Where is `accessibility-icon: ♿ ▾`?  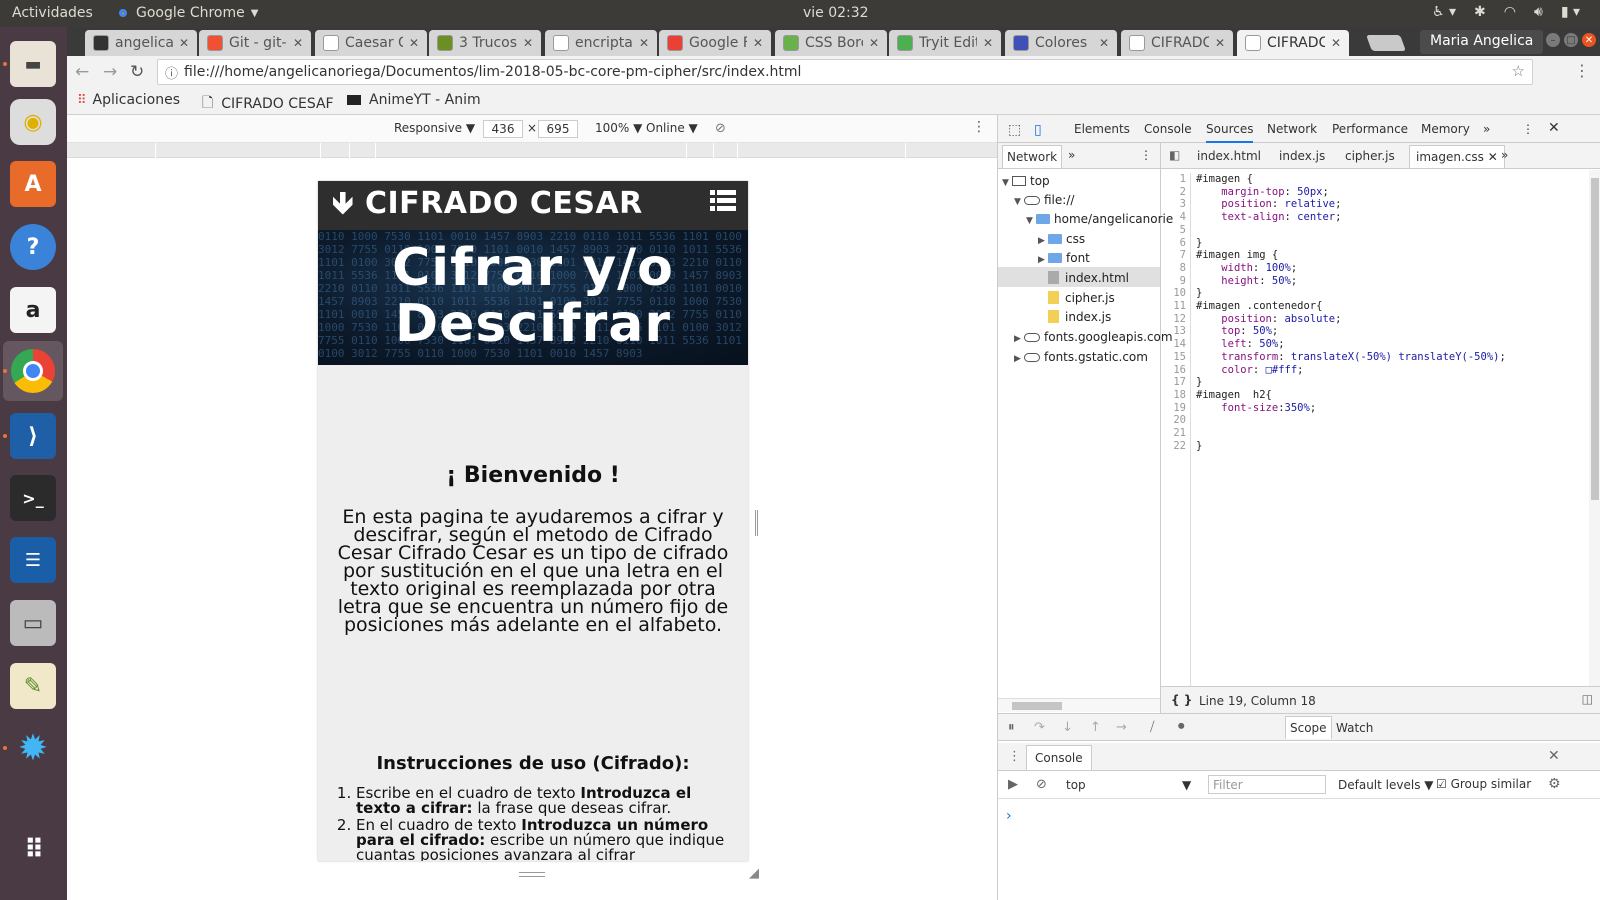 accessibility-icon: ♿ ▾ is located at coordinates (1444, 12).